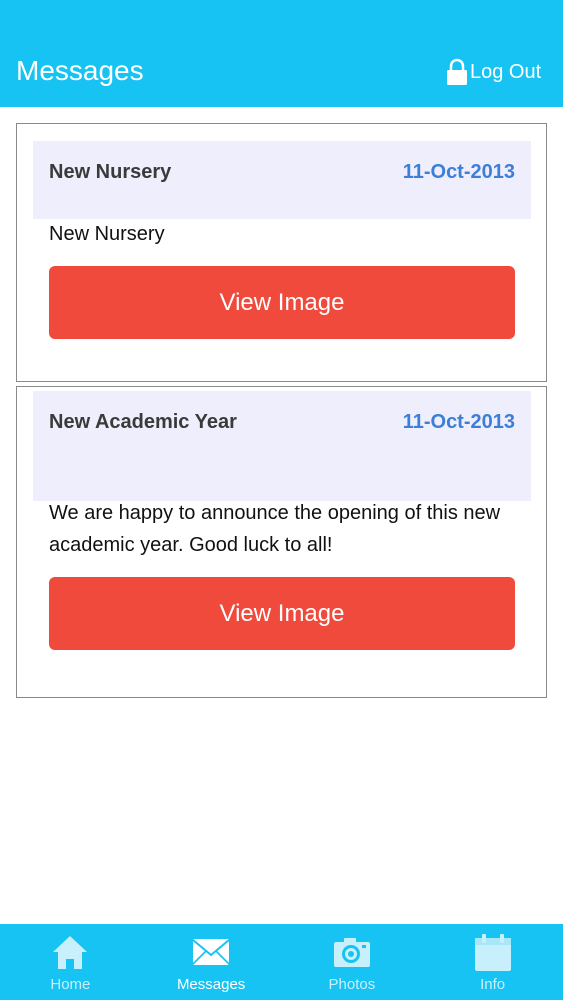 This screenshot has width=563, height=1000. Describe the element at coordinates (211, 954) in the screenshot. I see `envelope-icon` at that location.